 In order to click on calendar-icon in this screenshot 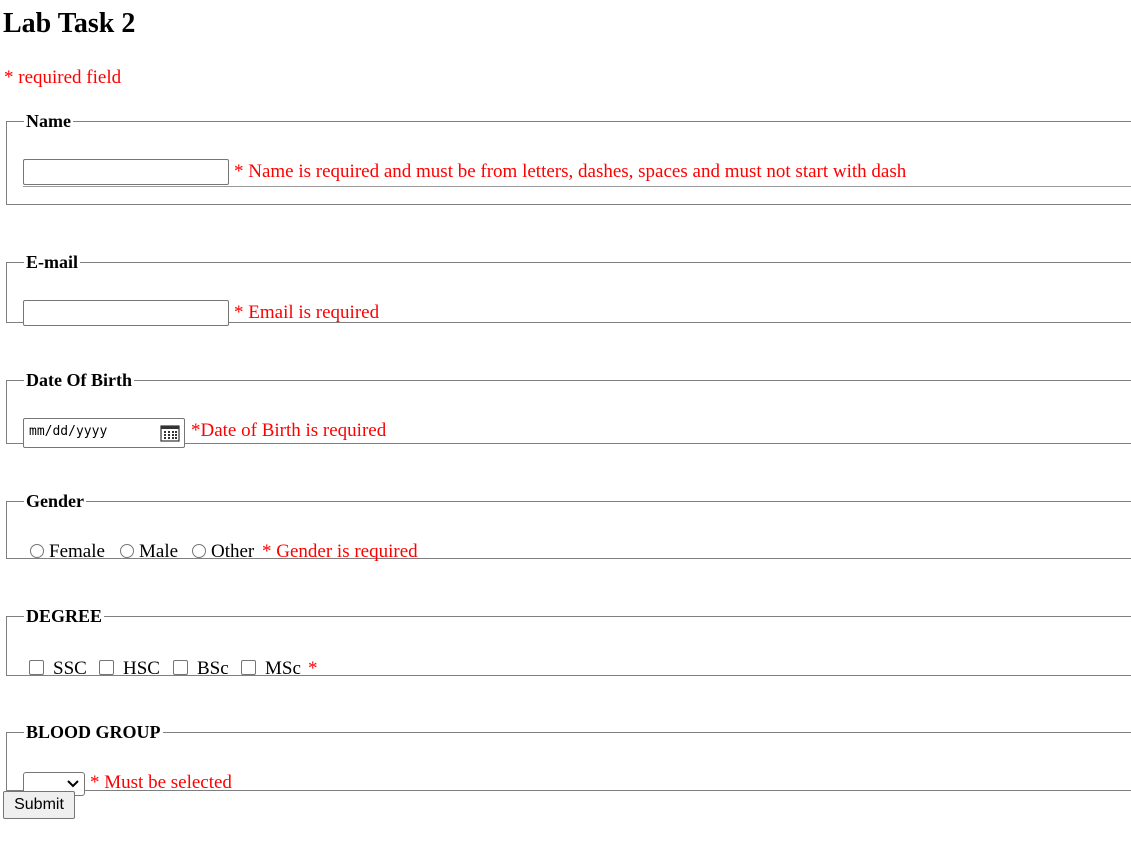, I will do `click(170, 433)`.